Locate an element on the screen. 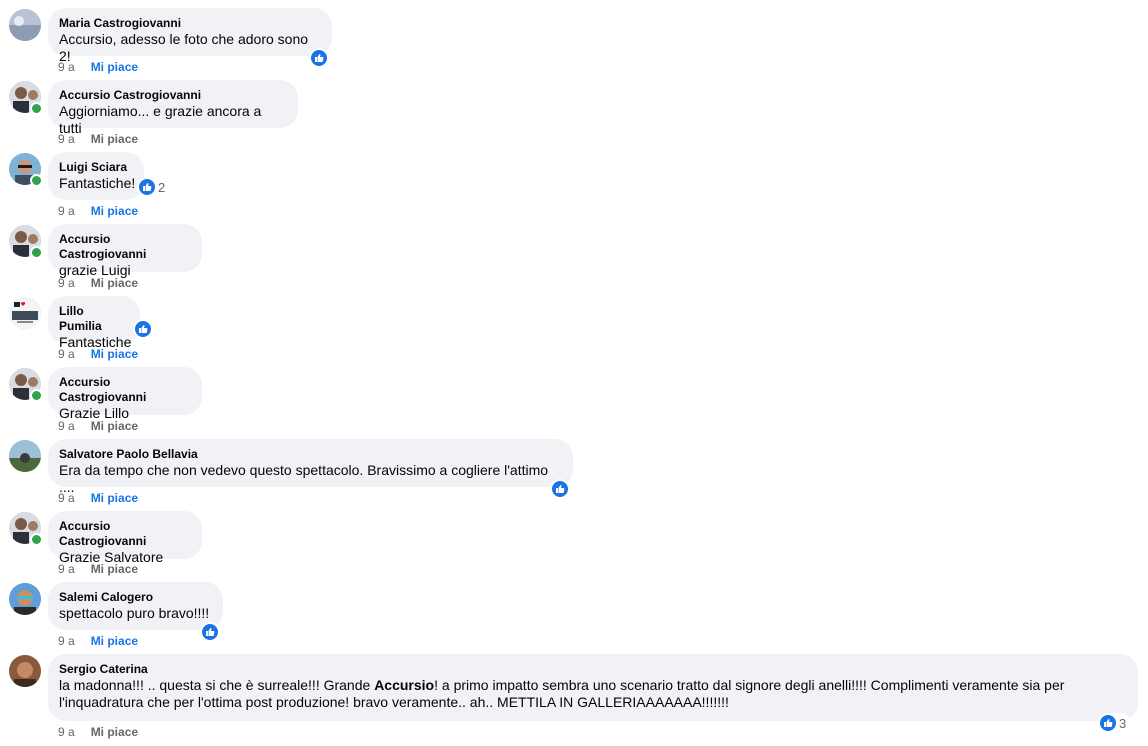 The image size is (1148, 746). reaction-badge: 3 is located at coordinates (1115, 723).